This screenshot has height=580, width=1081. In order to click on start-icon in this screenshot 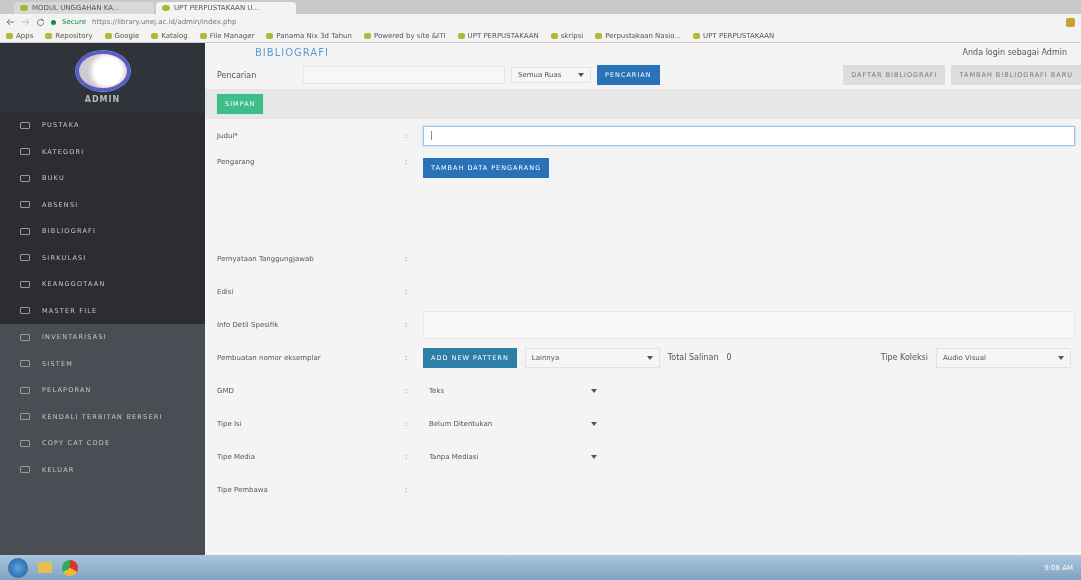, I will do `click(18, 567)`.